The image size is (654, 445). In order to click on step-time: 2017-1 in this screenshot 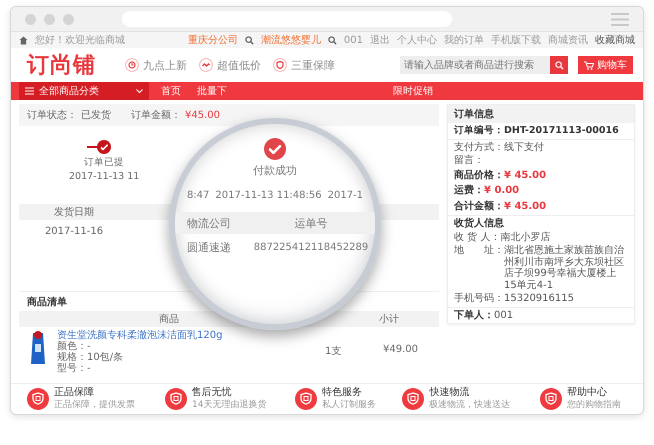, I will do `click(346, 195)`.